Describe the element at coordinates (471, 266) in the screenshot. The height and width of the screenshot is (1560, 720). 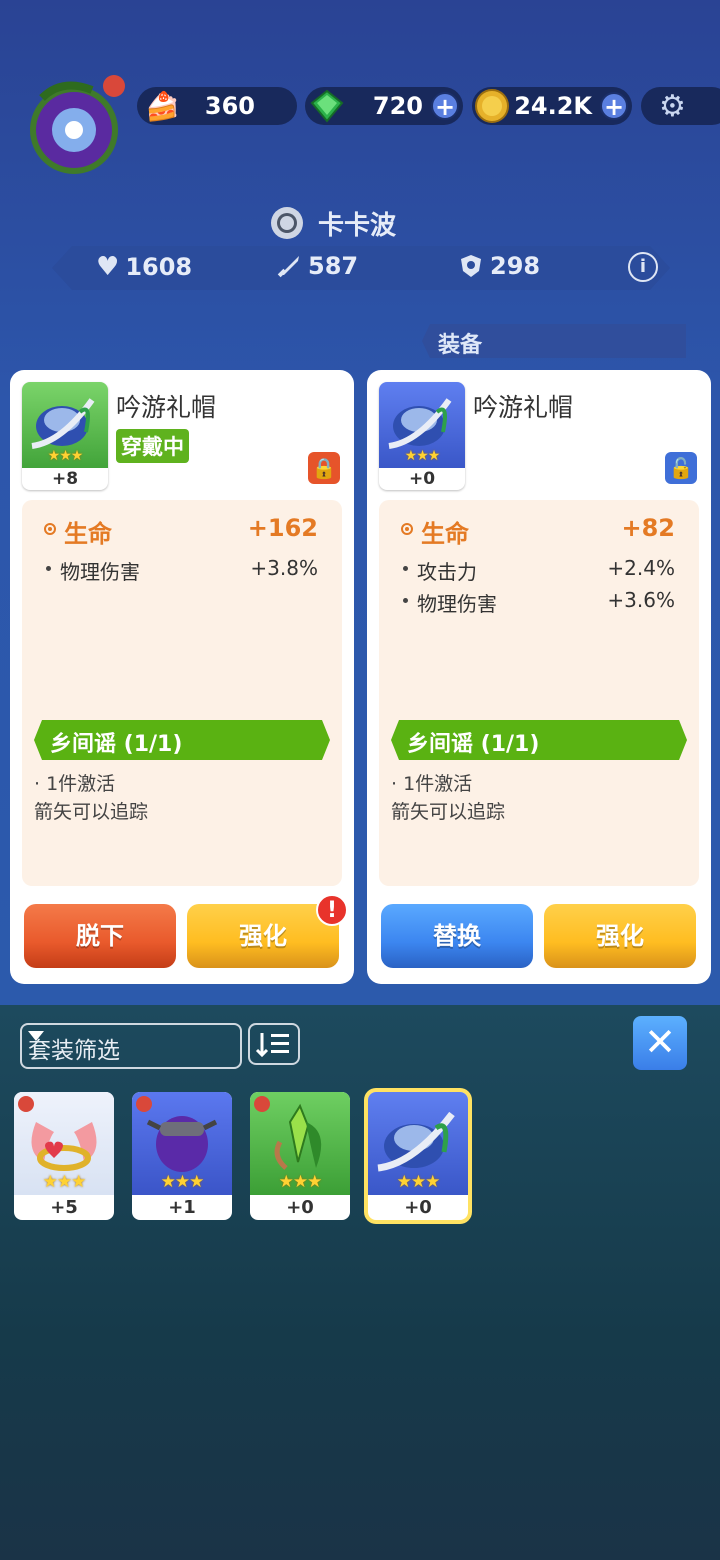
I see `shield-icon` at that location.